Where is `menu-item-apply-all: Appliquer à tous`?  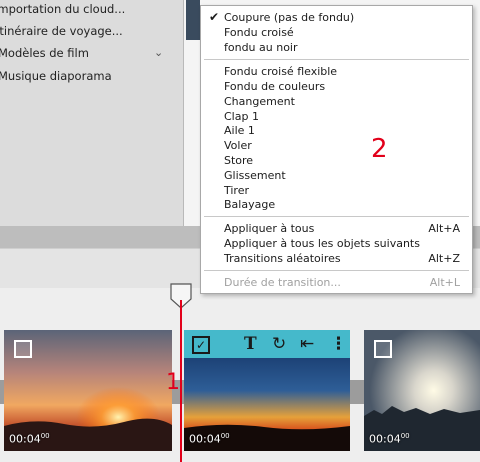
menu-item-apply-all: Appliquer à tous is located at coordinates (269, 228).